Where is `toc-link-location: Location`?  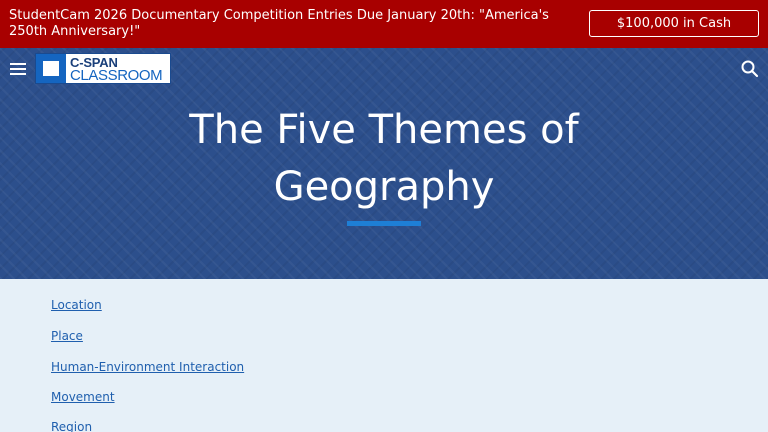 toc-link-location: Location is located at coordinates (76, 305).